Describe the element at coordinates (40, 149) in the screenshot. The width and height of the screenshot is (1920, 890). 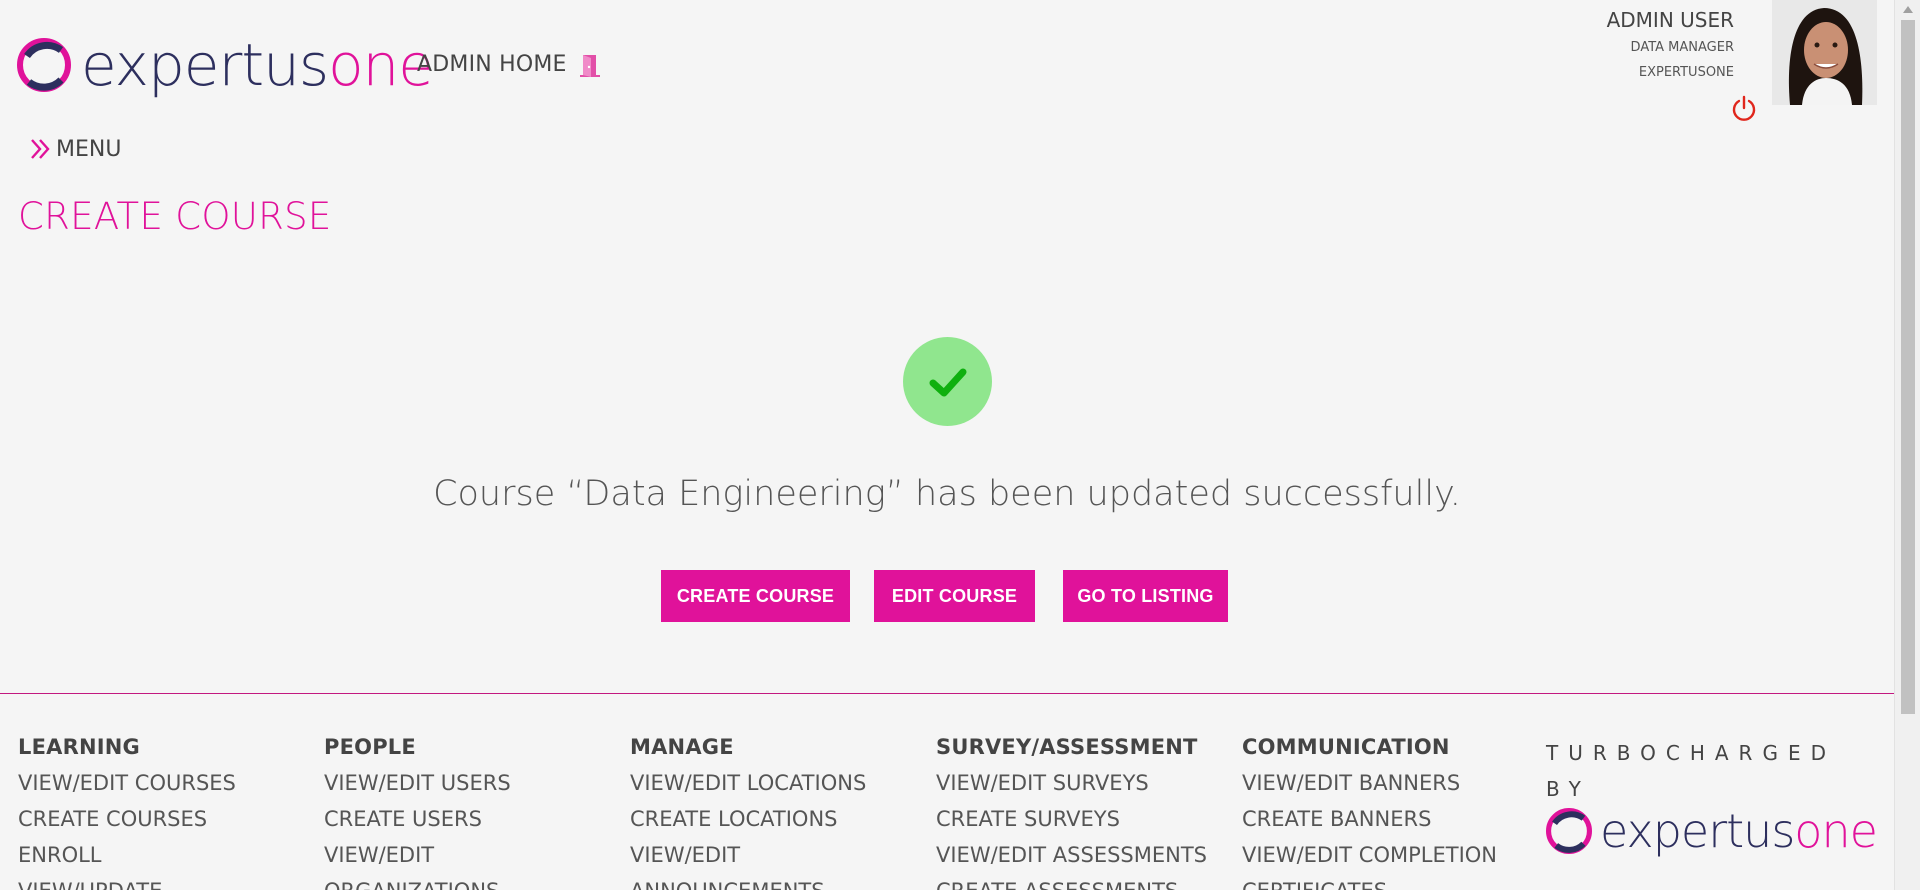
I see `double-chevron-right-icon` at that location.